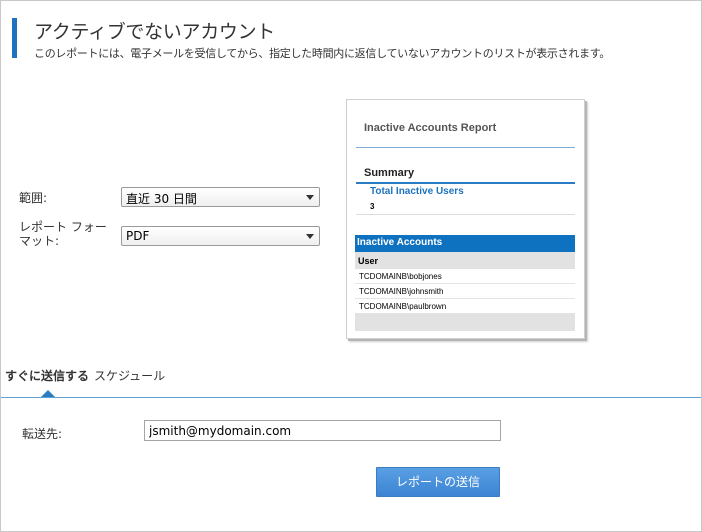 The image size is (702, 532). I want to click on destination-label: 転送先:, so click(42, 434).